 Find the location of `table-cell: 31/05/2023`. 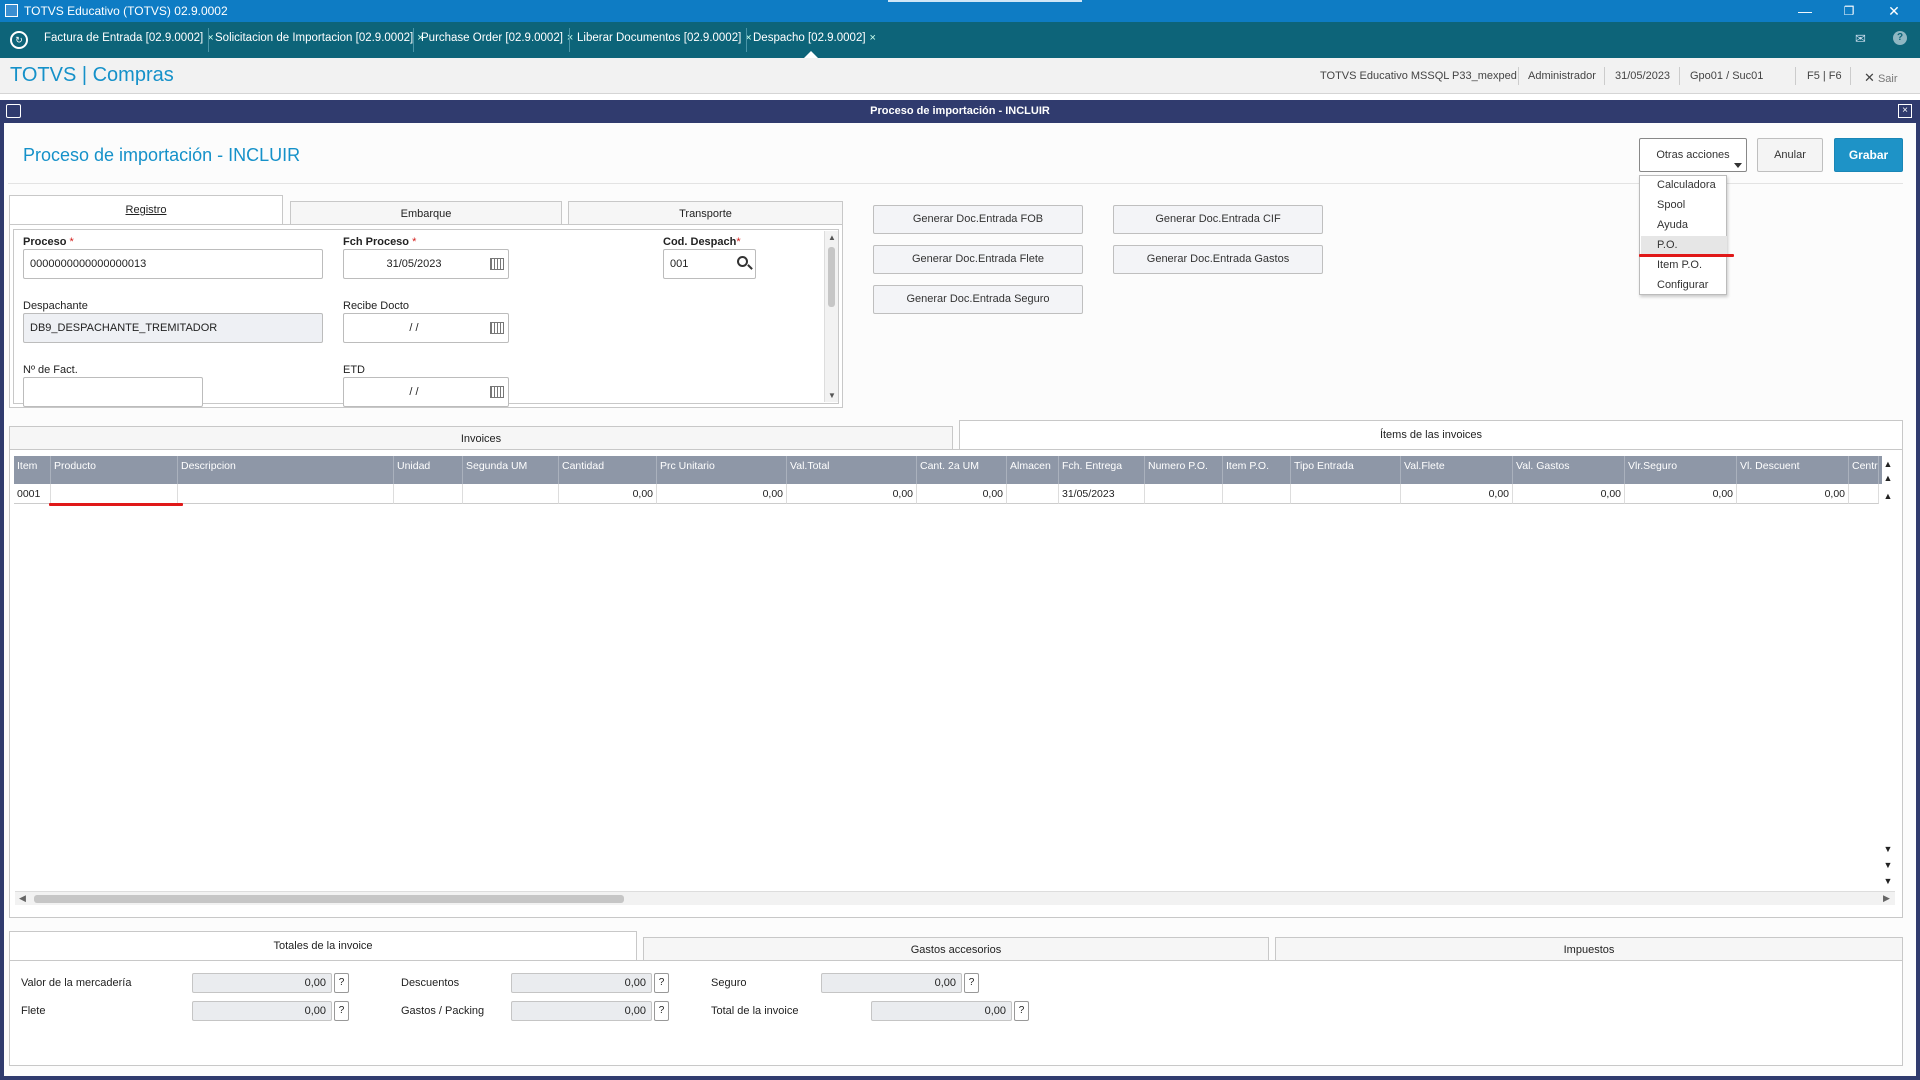

table-cell: 31/05/2023 is located at coordinates (1102, 494).